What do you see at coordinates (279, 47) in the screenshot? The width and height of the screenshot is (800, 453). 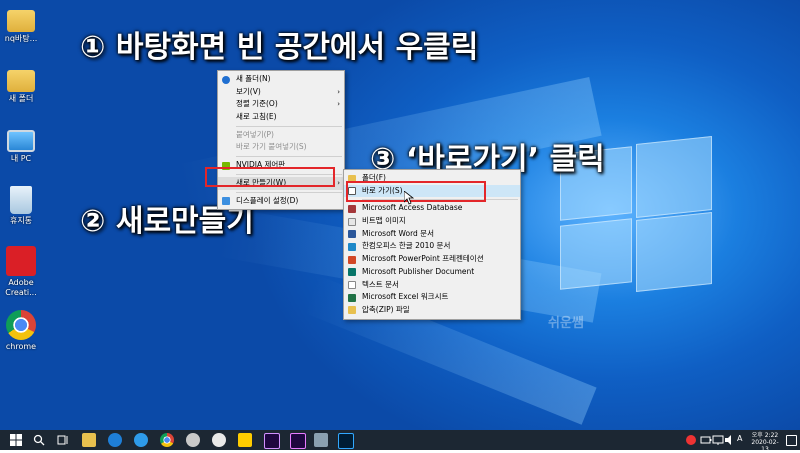 I see `callout-step-1: ① 바탕화면 빈 공간에서 우클릭` at bounding box center [279, 47].